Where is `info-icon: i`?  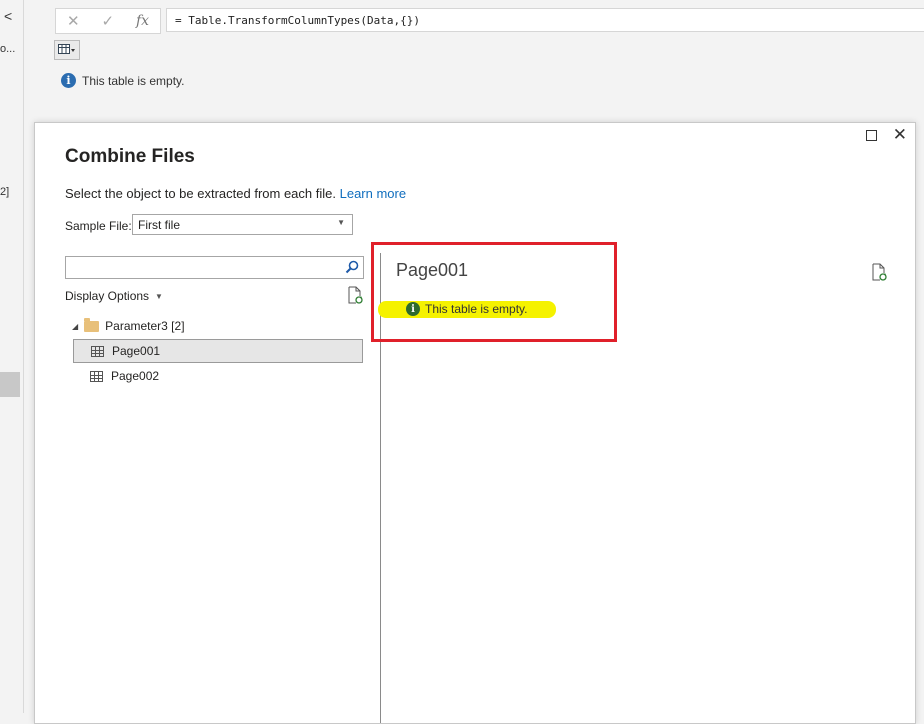
info-icon: i is located at coordinates (68, 80).